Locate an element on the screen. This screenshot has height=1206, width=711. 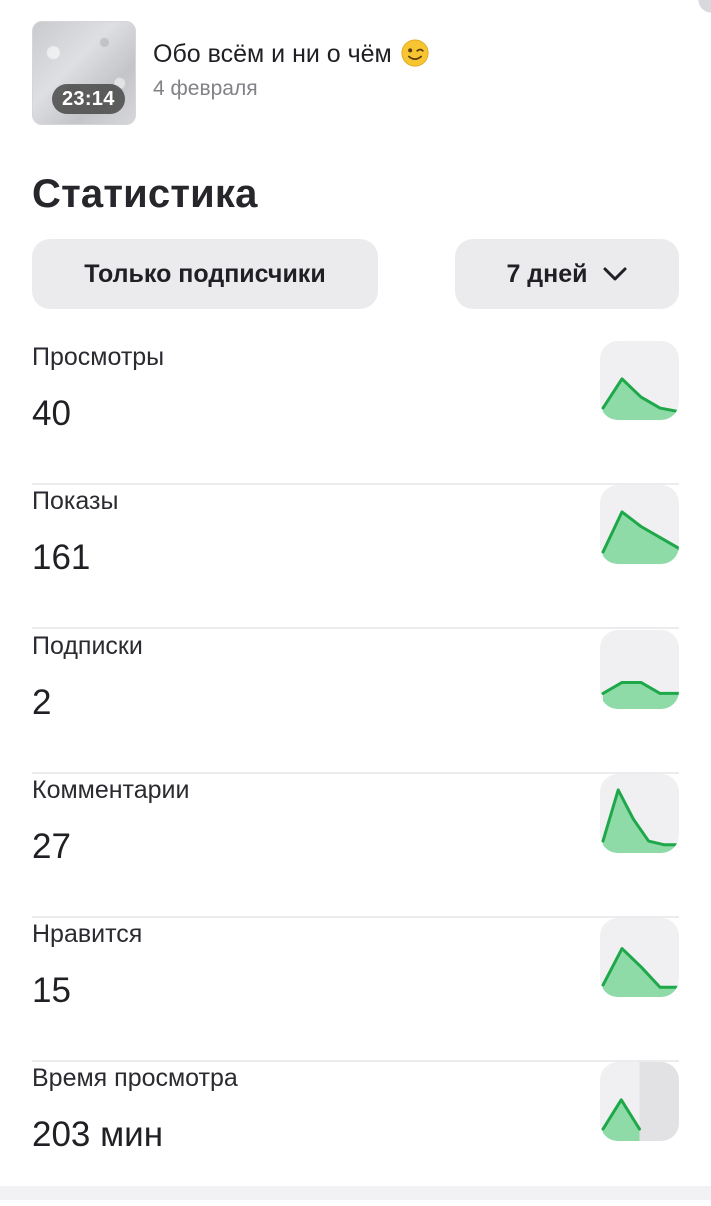
stat-label: Нравится is located at coordinates (87, 934).